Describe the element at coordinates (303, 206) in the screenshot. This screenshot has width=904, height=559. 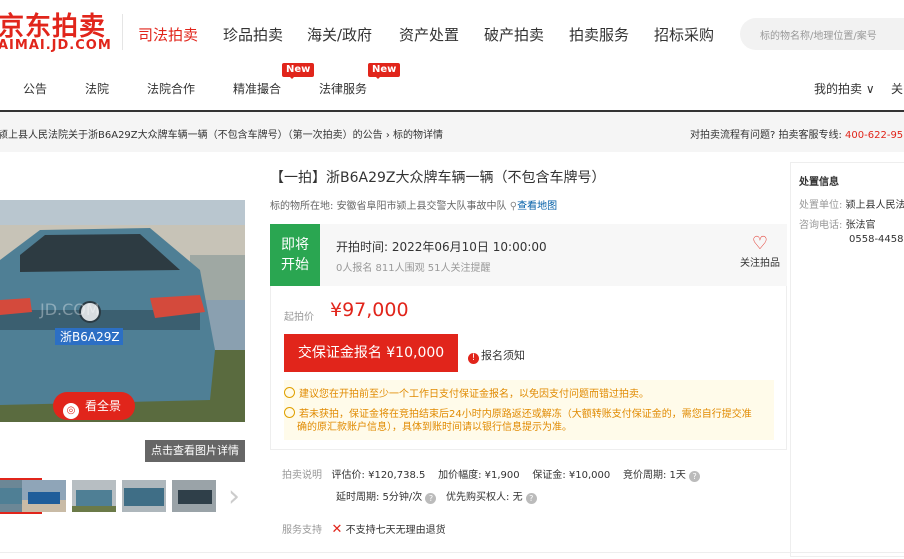
I see `location-label: 标的物所在地:` at that location.